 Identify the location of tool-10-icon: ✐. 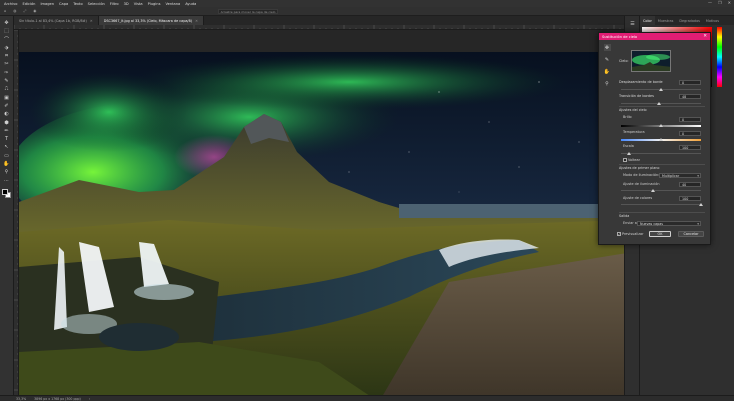
(7, 106).